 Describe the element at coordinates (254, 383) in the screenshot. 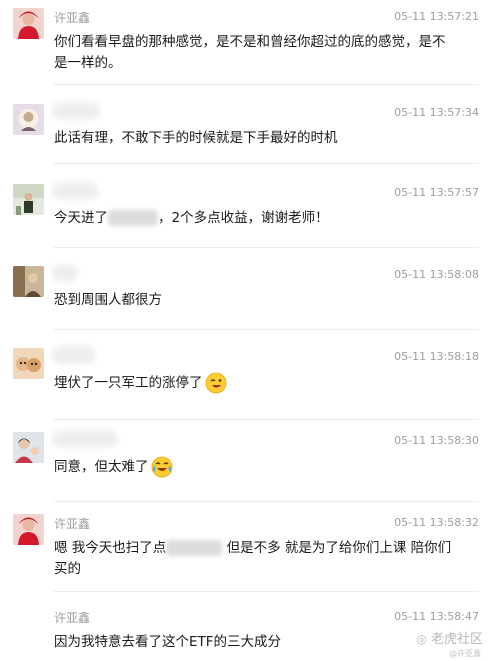

I see `comment-text: 埋伏了一只军工的涨停了` at that location.